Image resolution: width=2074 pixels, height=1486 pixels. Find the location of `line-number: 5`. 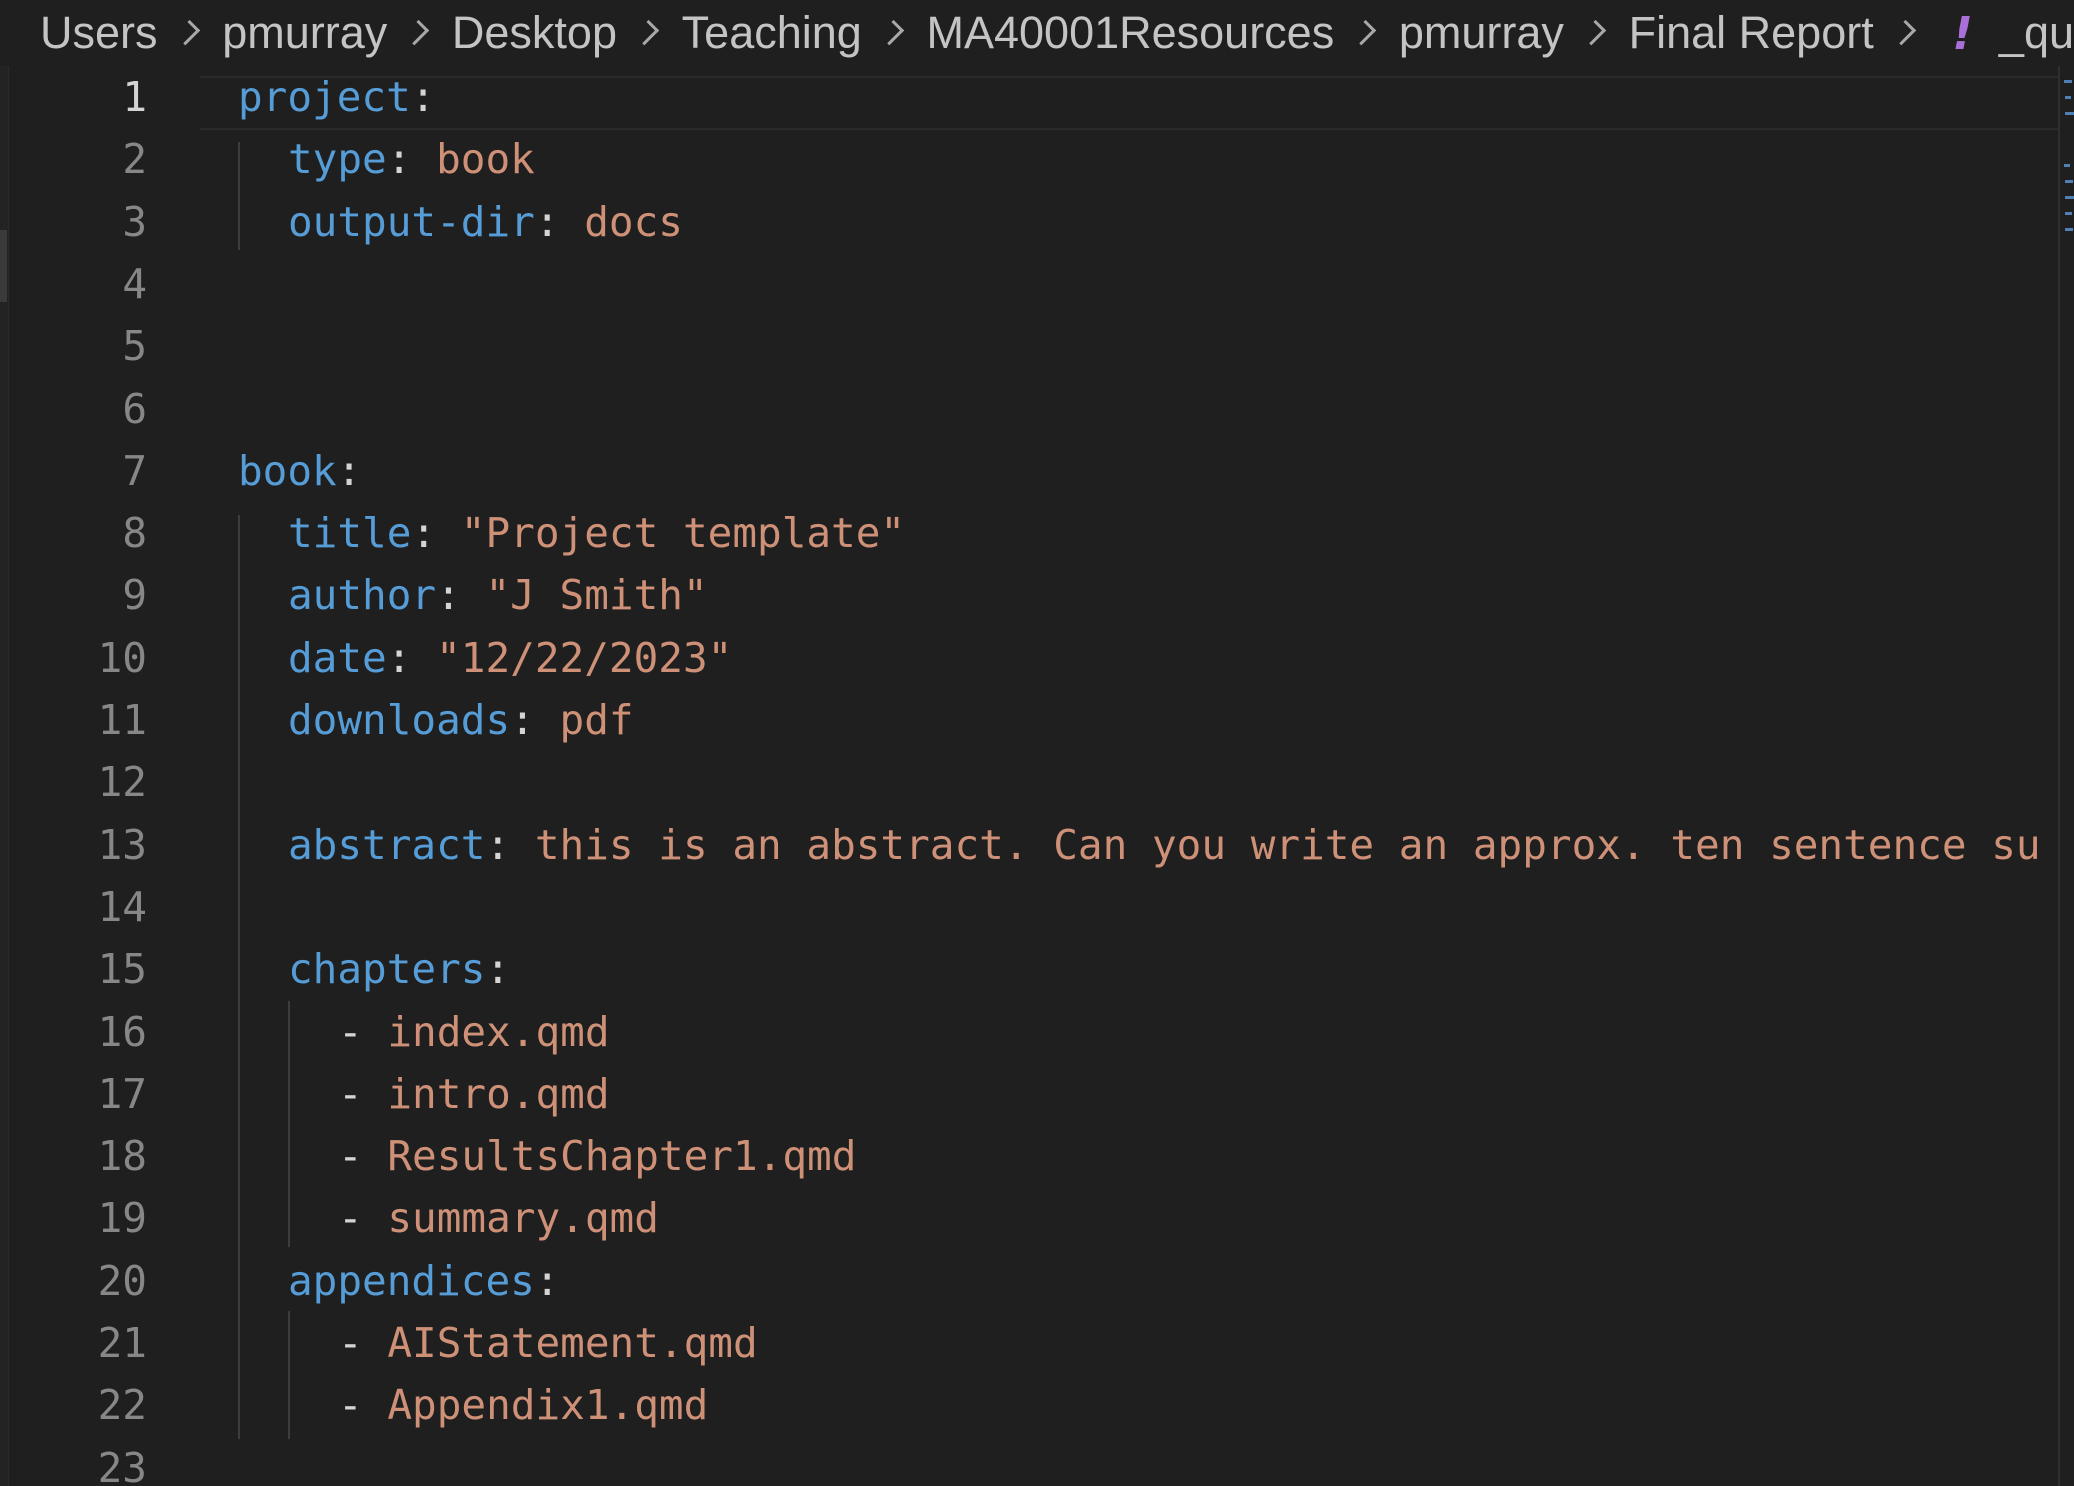

line-number: 5 is located at coordinates (134, 346).